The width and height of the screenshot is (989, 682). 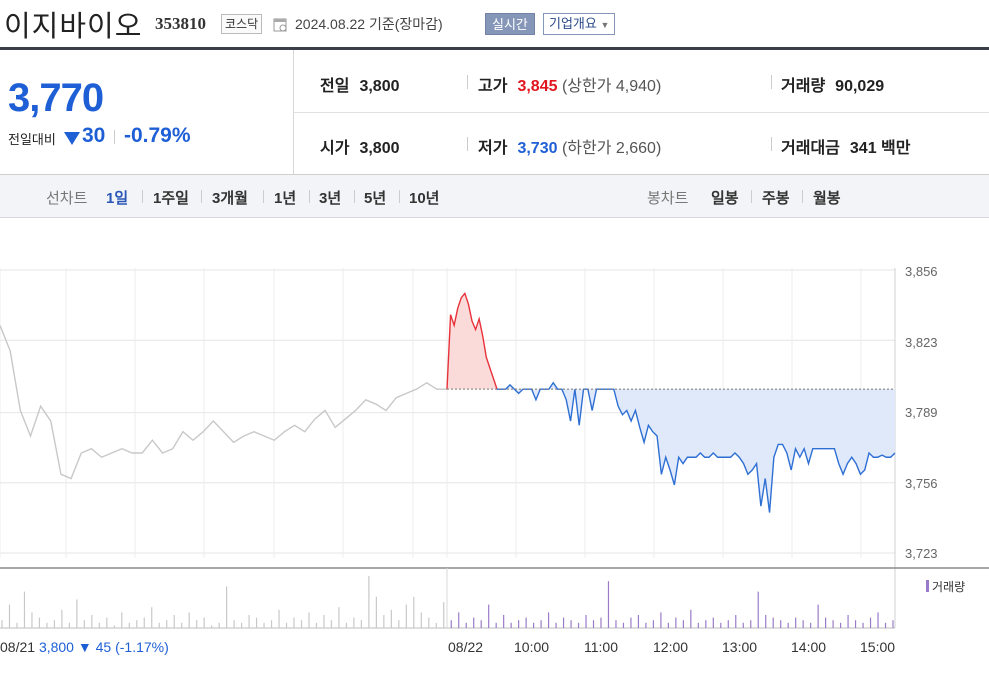 I want to click on y-tick: 3,756, so click(x=921, y=483).